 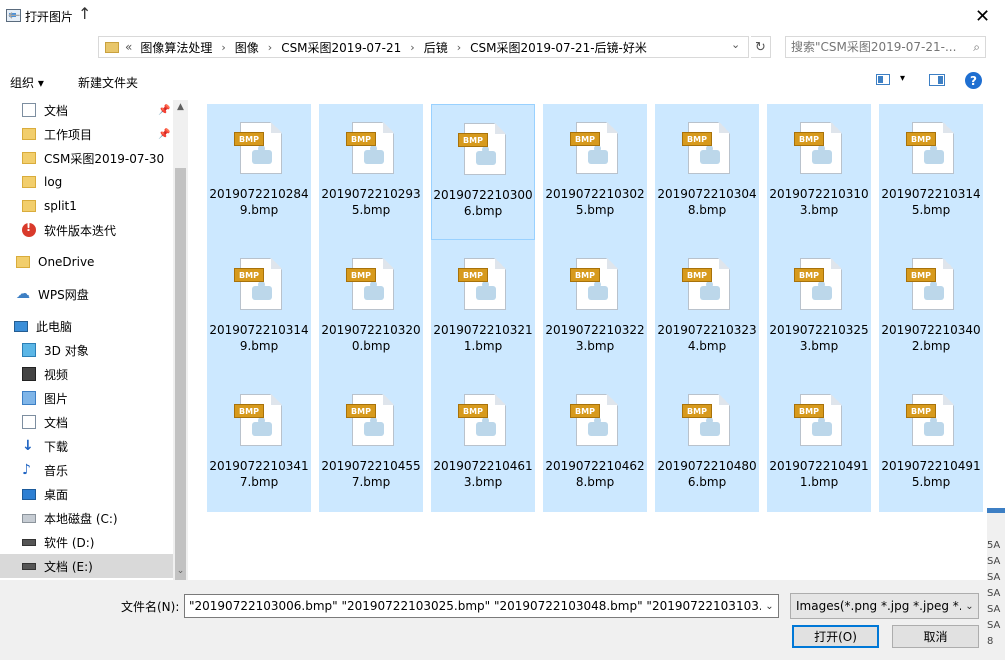 I want to click on help-icon: ?, so click(x=973, y=80).